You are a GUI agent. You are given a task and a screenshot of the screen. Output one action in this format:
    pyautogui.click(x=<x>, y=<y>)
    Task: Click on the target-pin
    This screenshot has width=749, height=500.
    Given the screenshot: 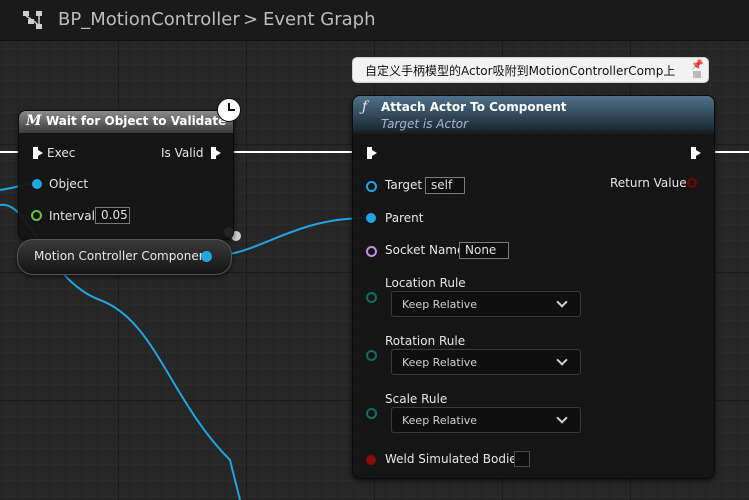 What is the action you would take?
    pyautogui.click(x=371, y=186)
    